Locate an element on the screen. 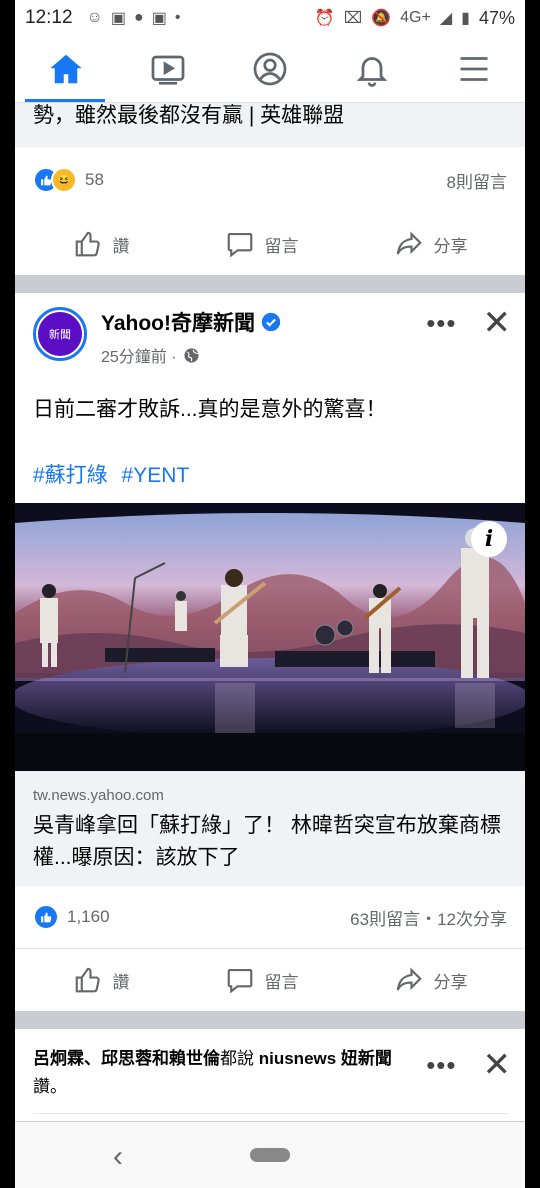 The width and height of the screenshot is (540, 1188). tab-home is located at coordinates (66, 69).